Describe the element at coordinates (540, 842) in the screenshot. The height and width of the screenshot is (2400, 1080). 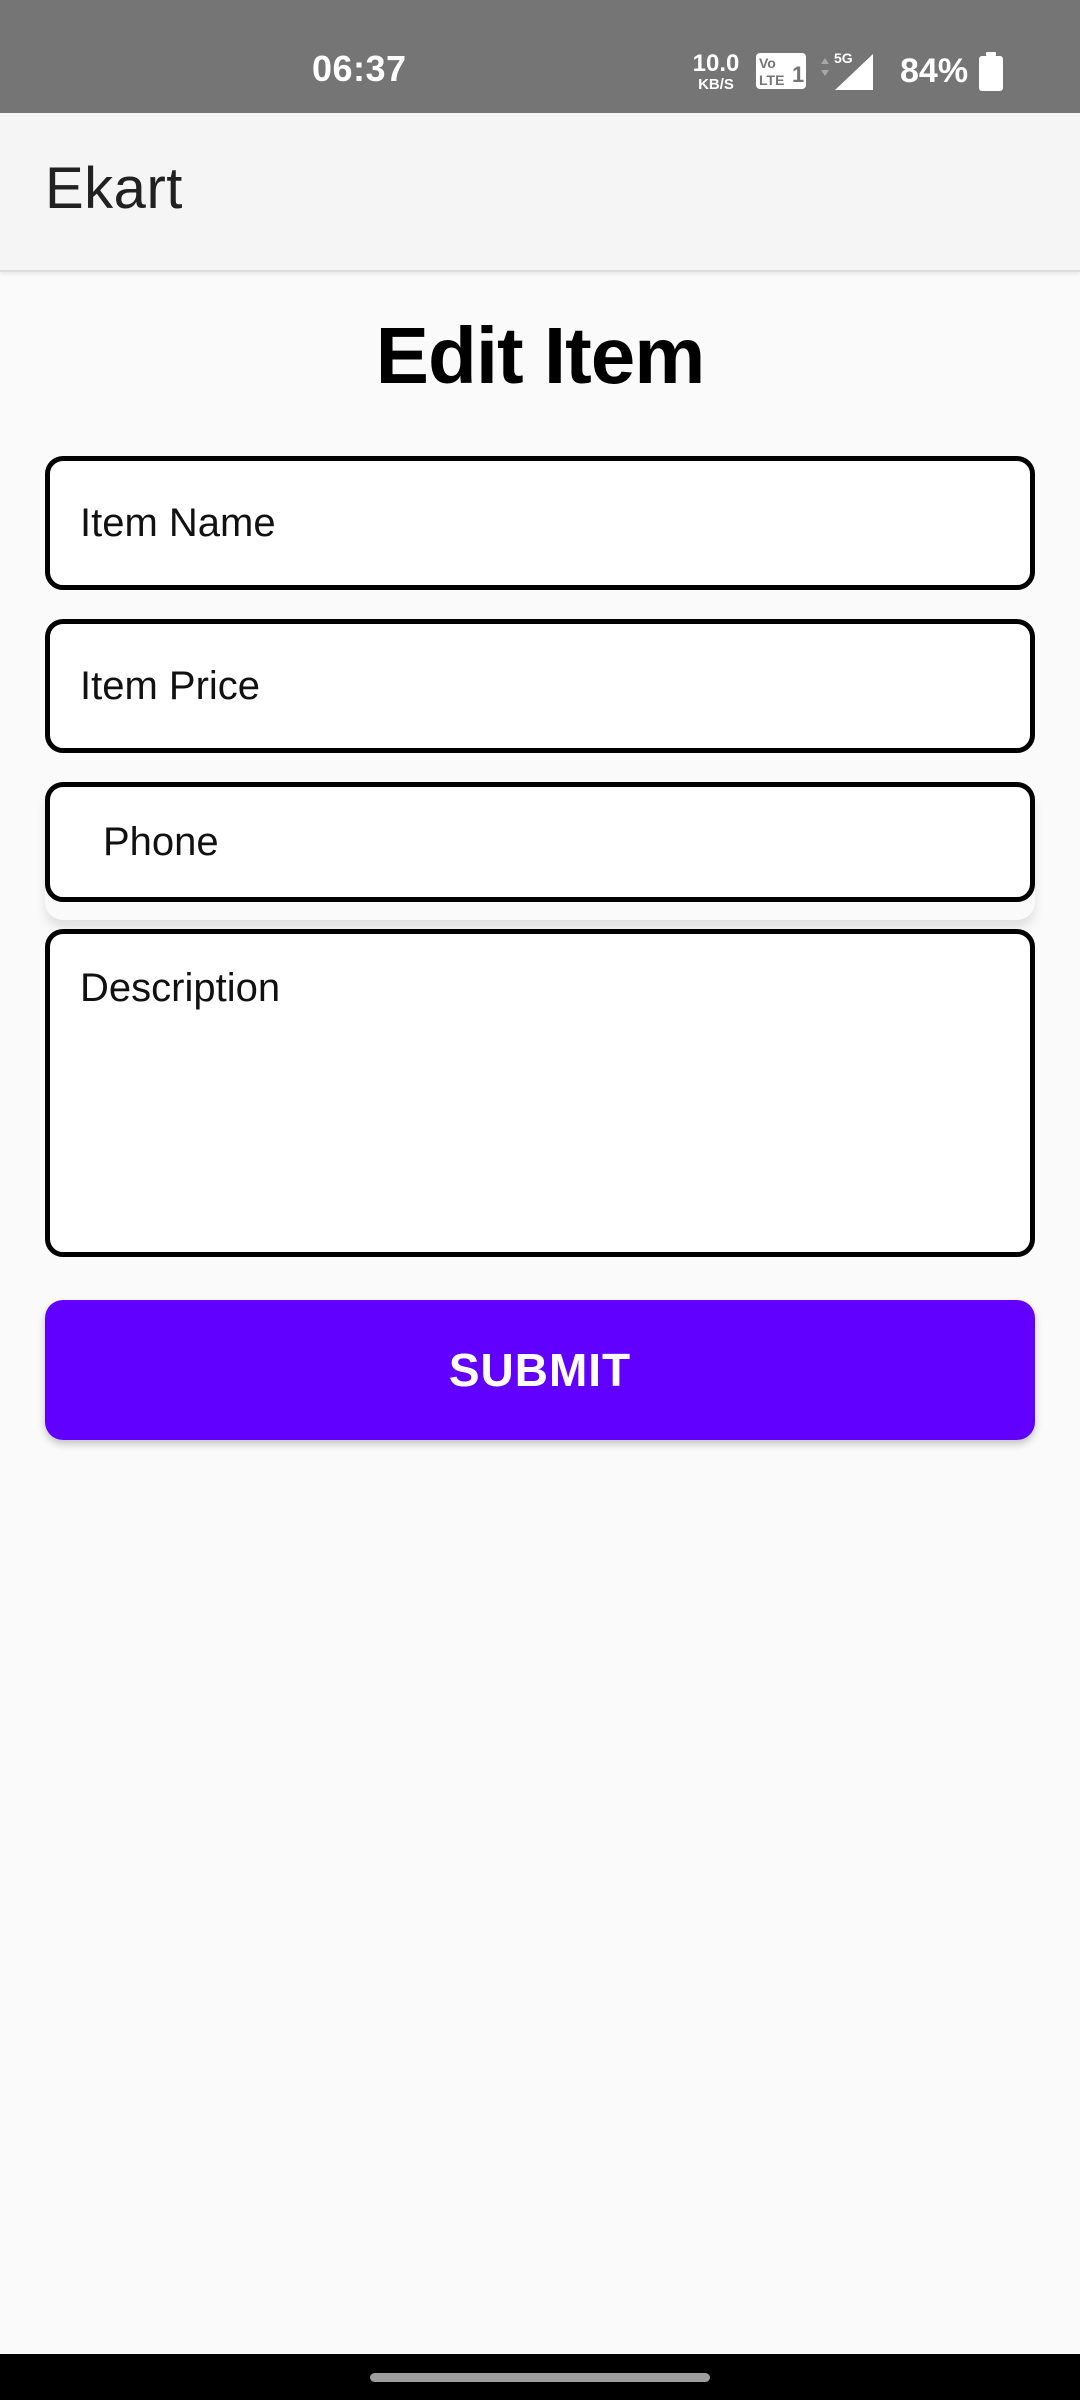
I see `phone-input` at that location.